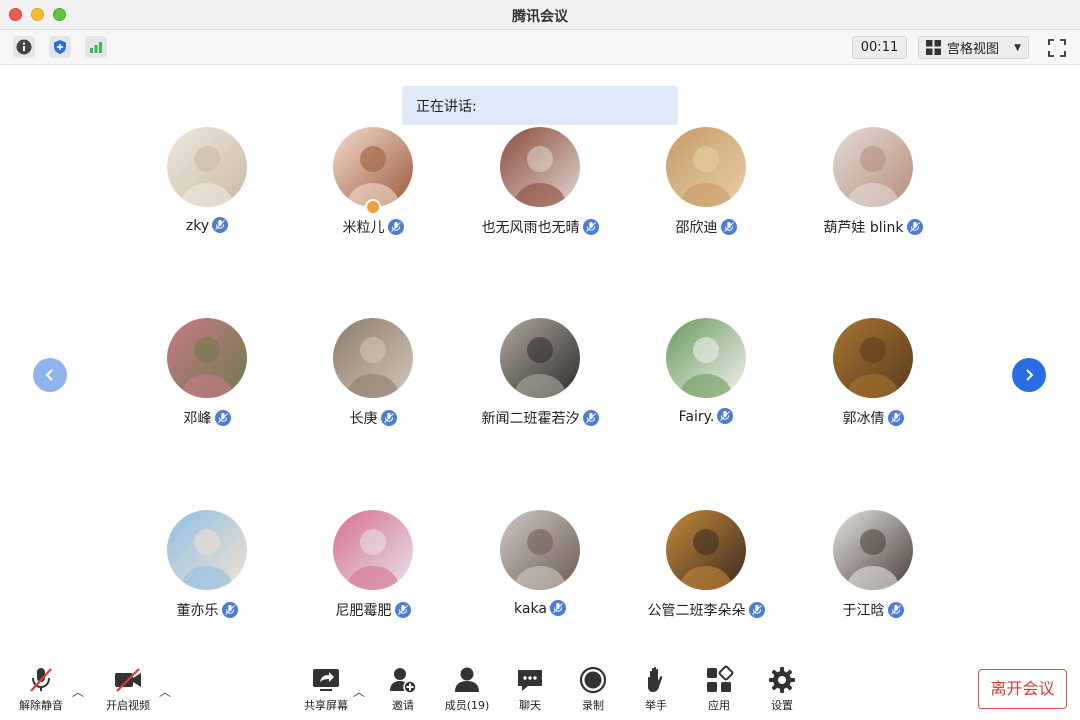  What do you see at coordinates (373, 207) in the screenshot?
I see `host-badge-icon` at bounding box center [373, 207].